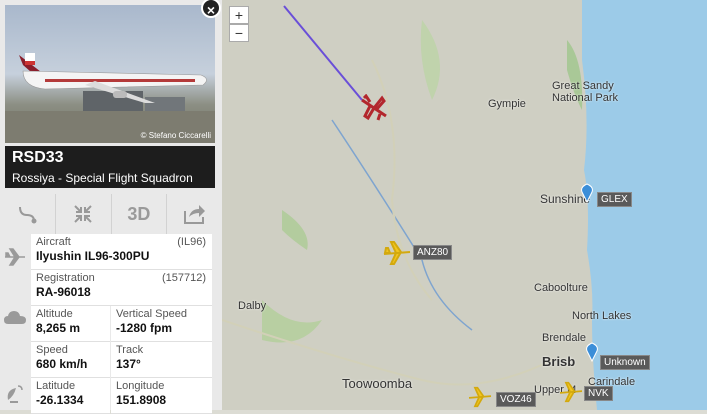  What do you see at coordinates (598, 393) in the screenshot?
I see `flight-label-nvk: NVK` at bounding box center [598, 393].